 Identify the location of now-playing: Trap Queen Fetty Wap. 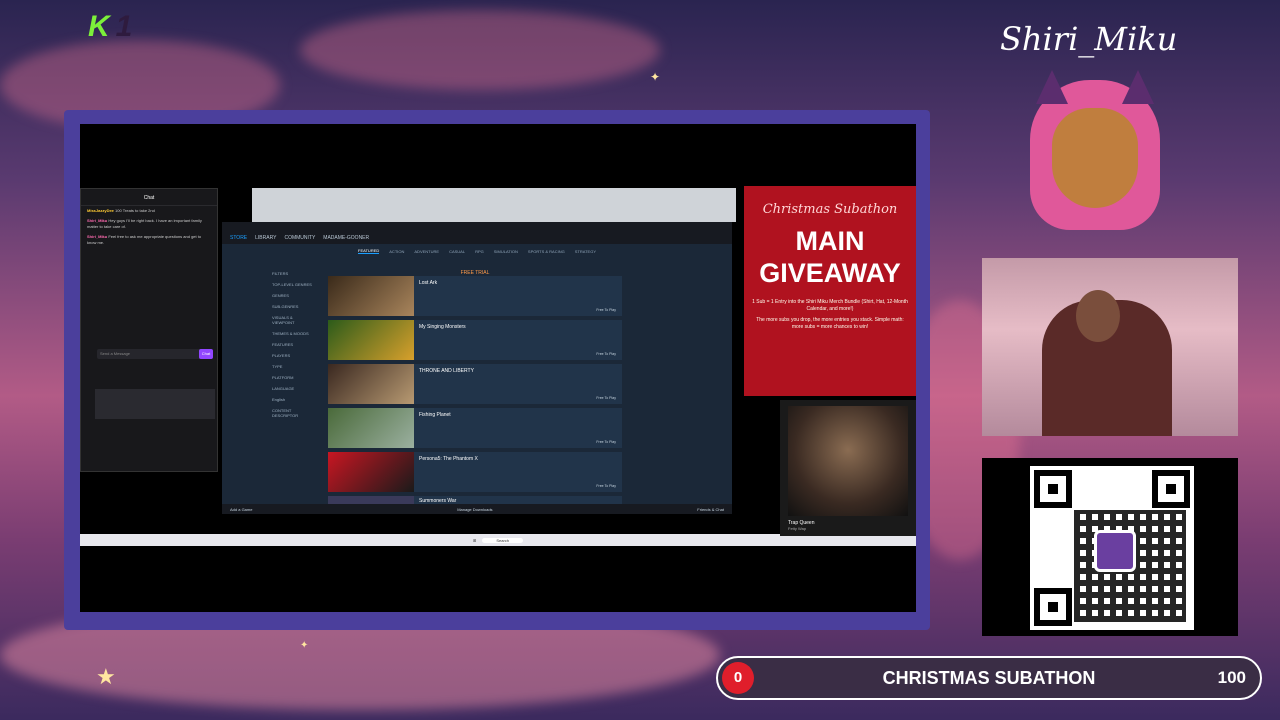
(848, 468).